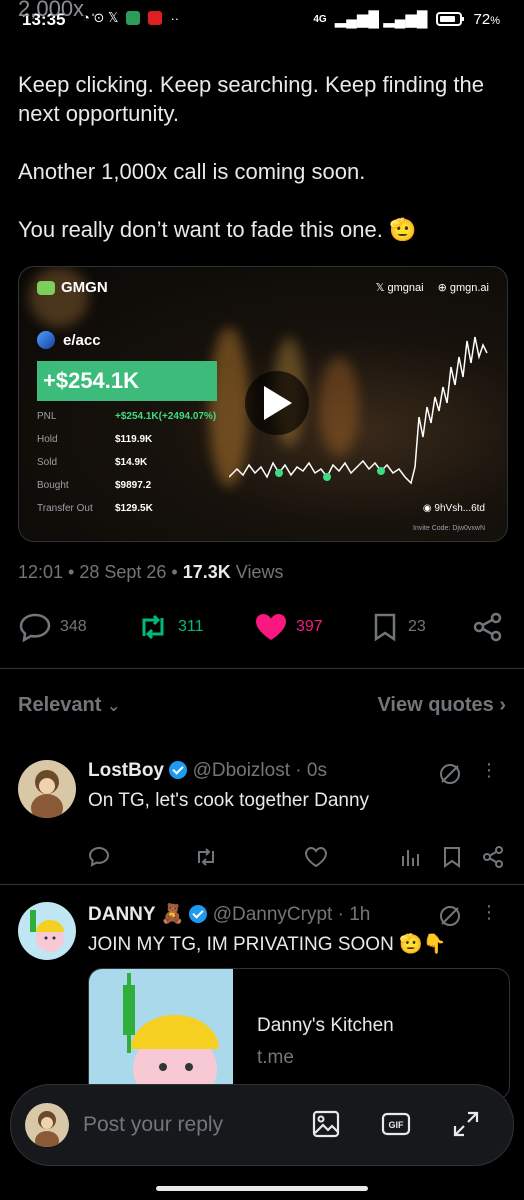 The image size is (524, 1200). I want to click on play-icon, so click(278, 403).